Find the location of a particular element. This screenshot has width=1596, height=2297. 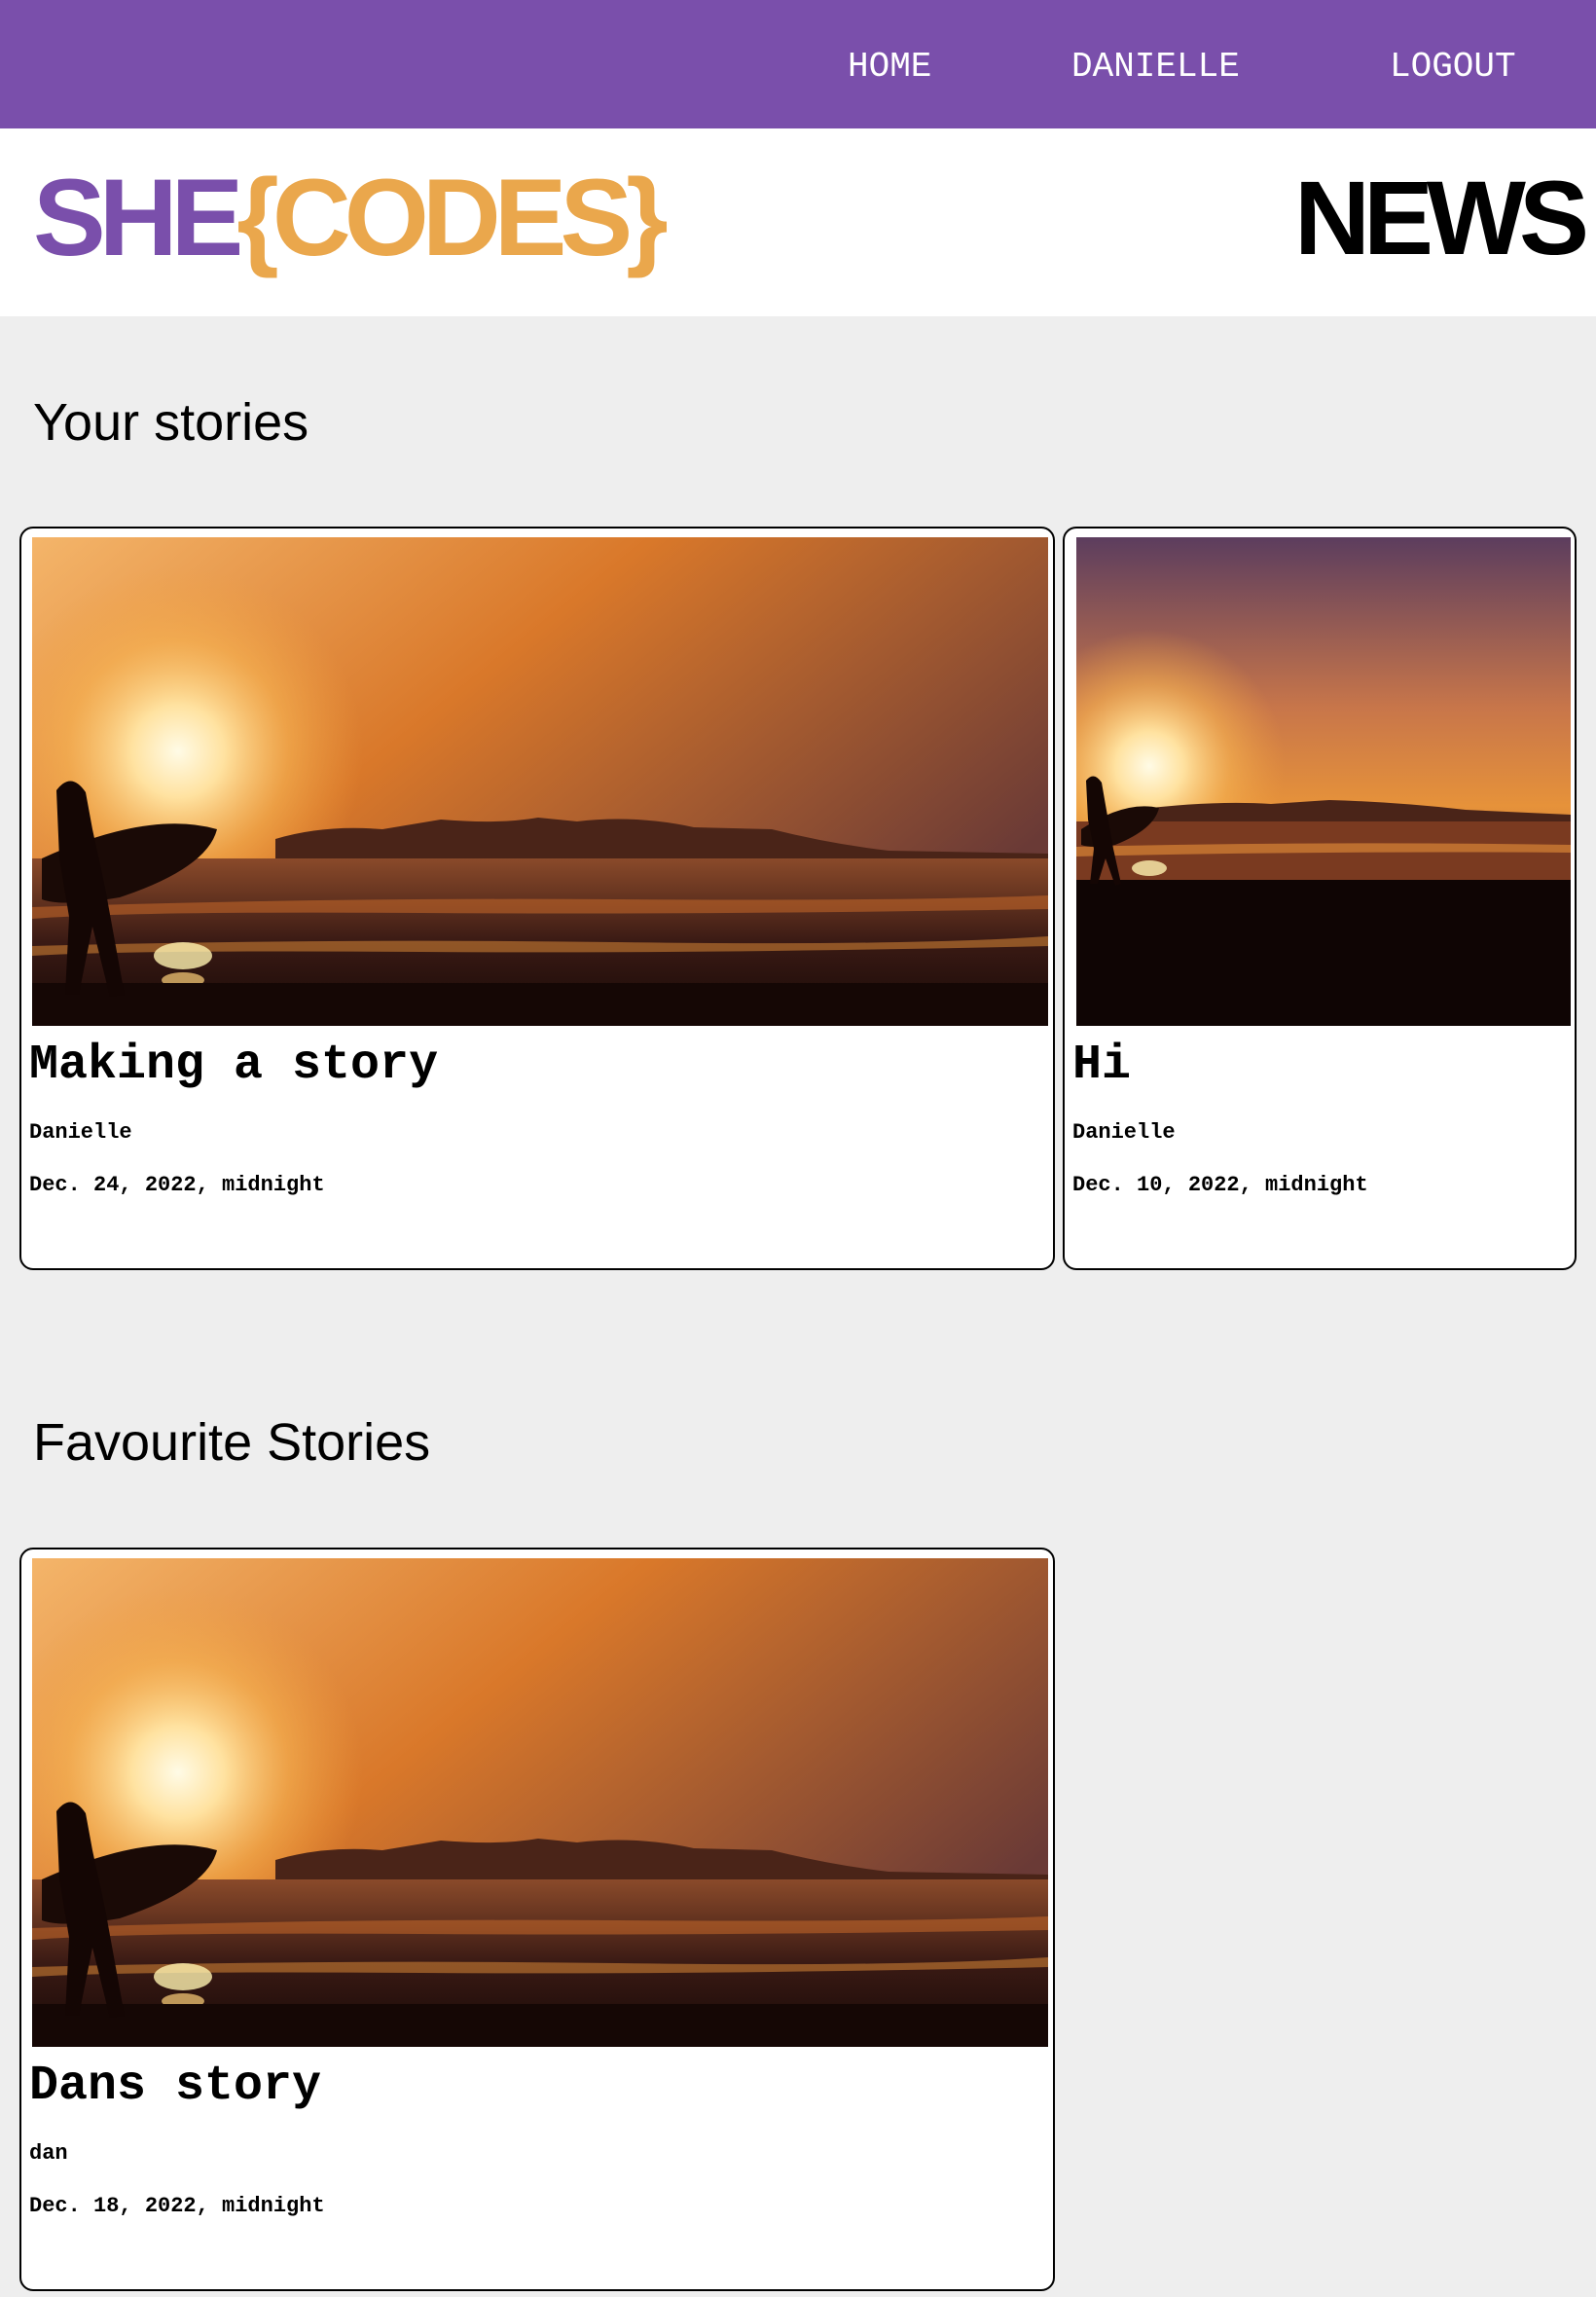

story-title: Dans story is located at coordinates (175, 2087).